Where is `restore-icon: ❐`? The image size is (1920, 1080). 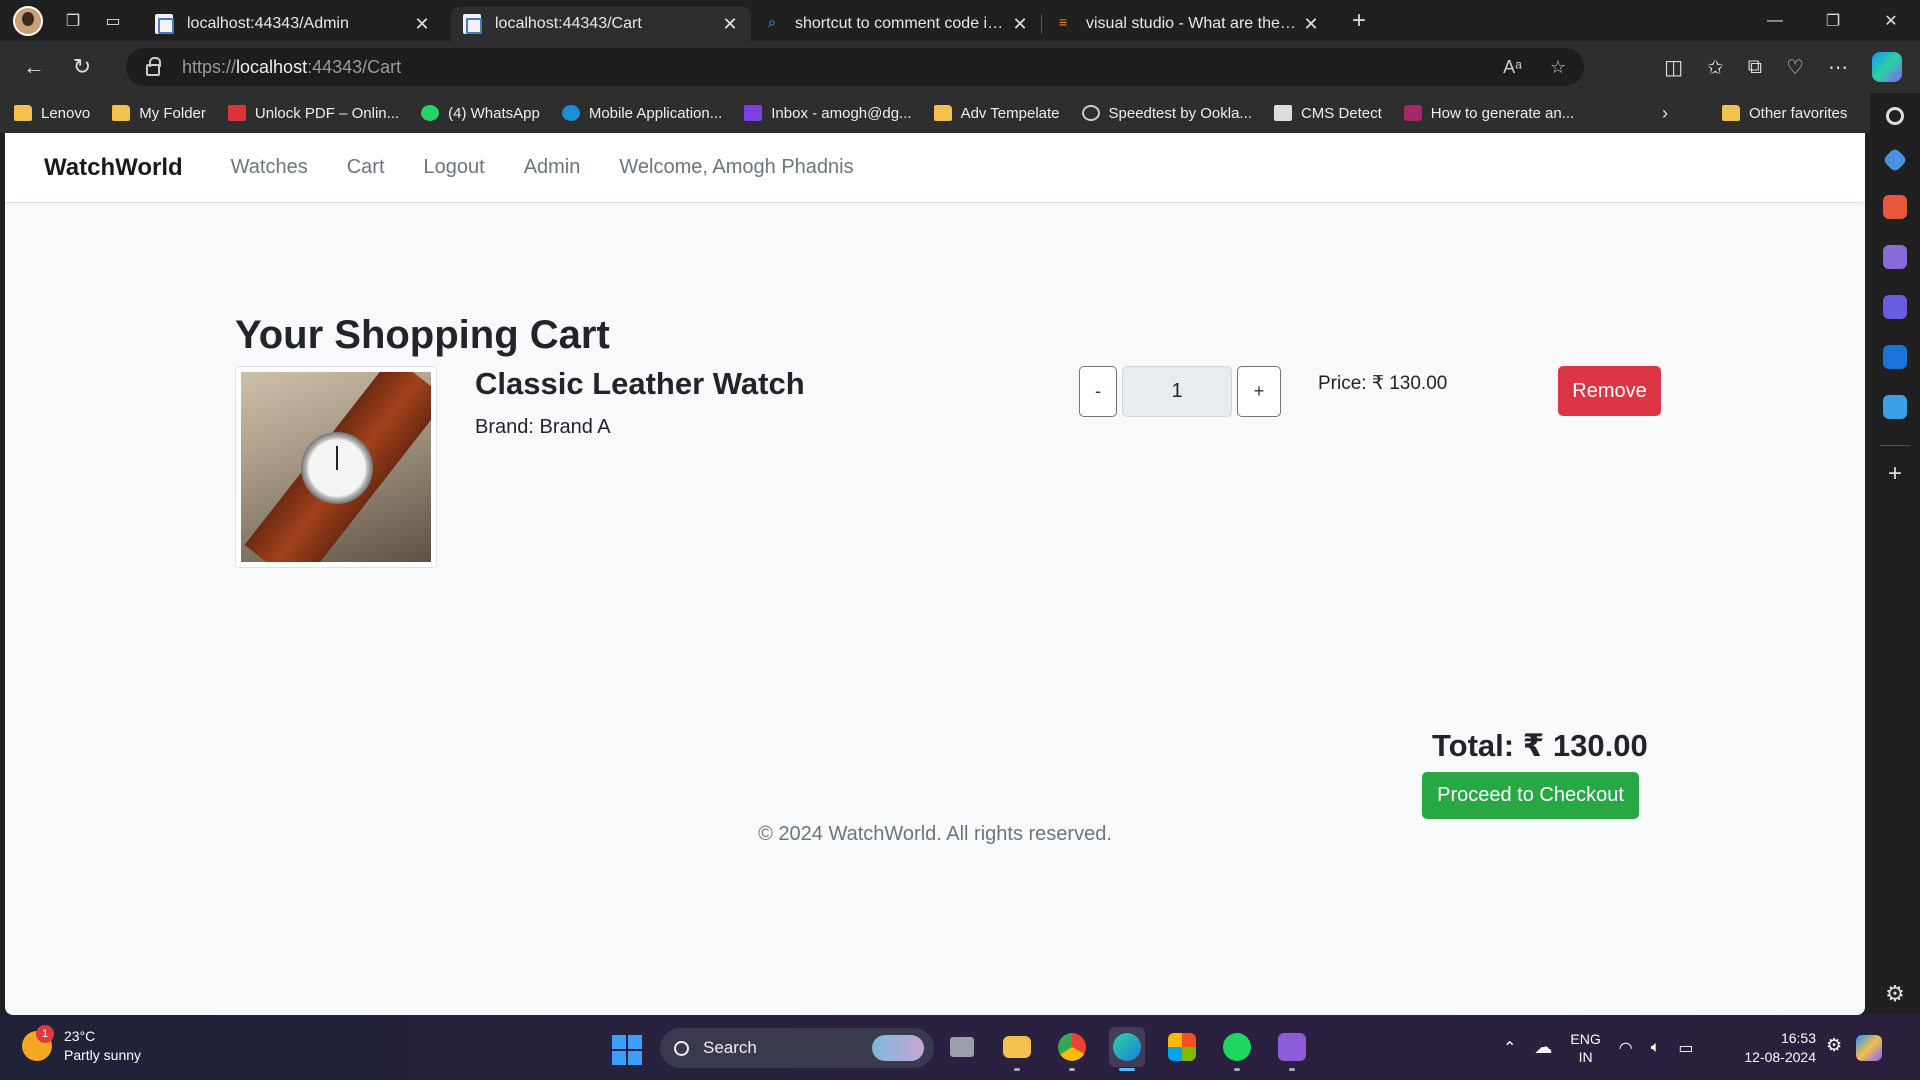 restore-icon: ❐ is located at coordinates (1833, 20).